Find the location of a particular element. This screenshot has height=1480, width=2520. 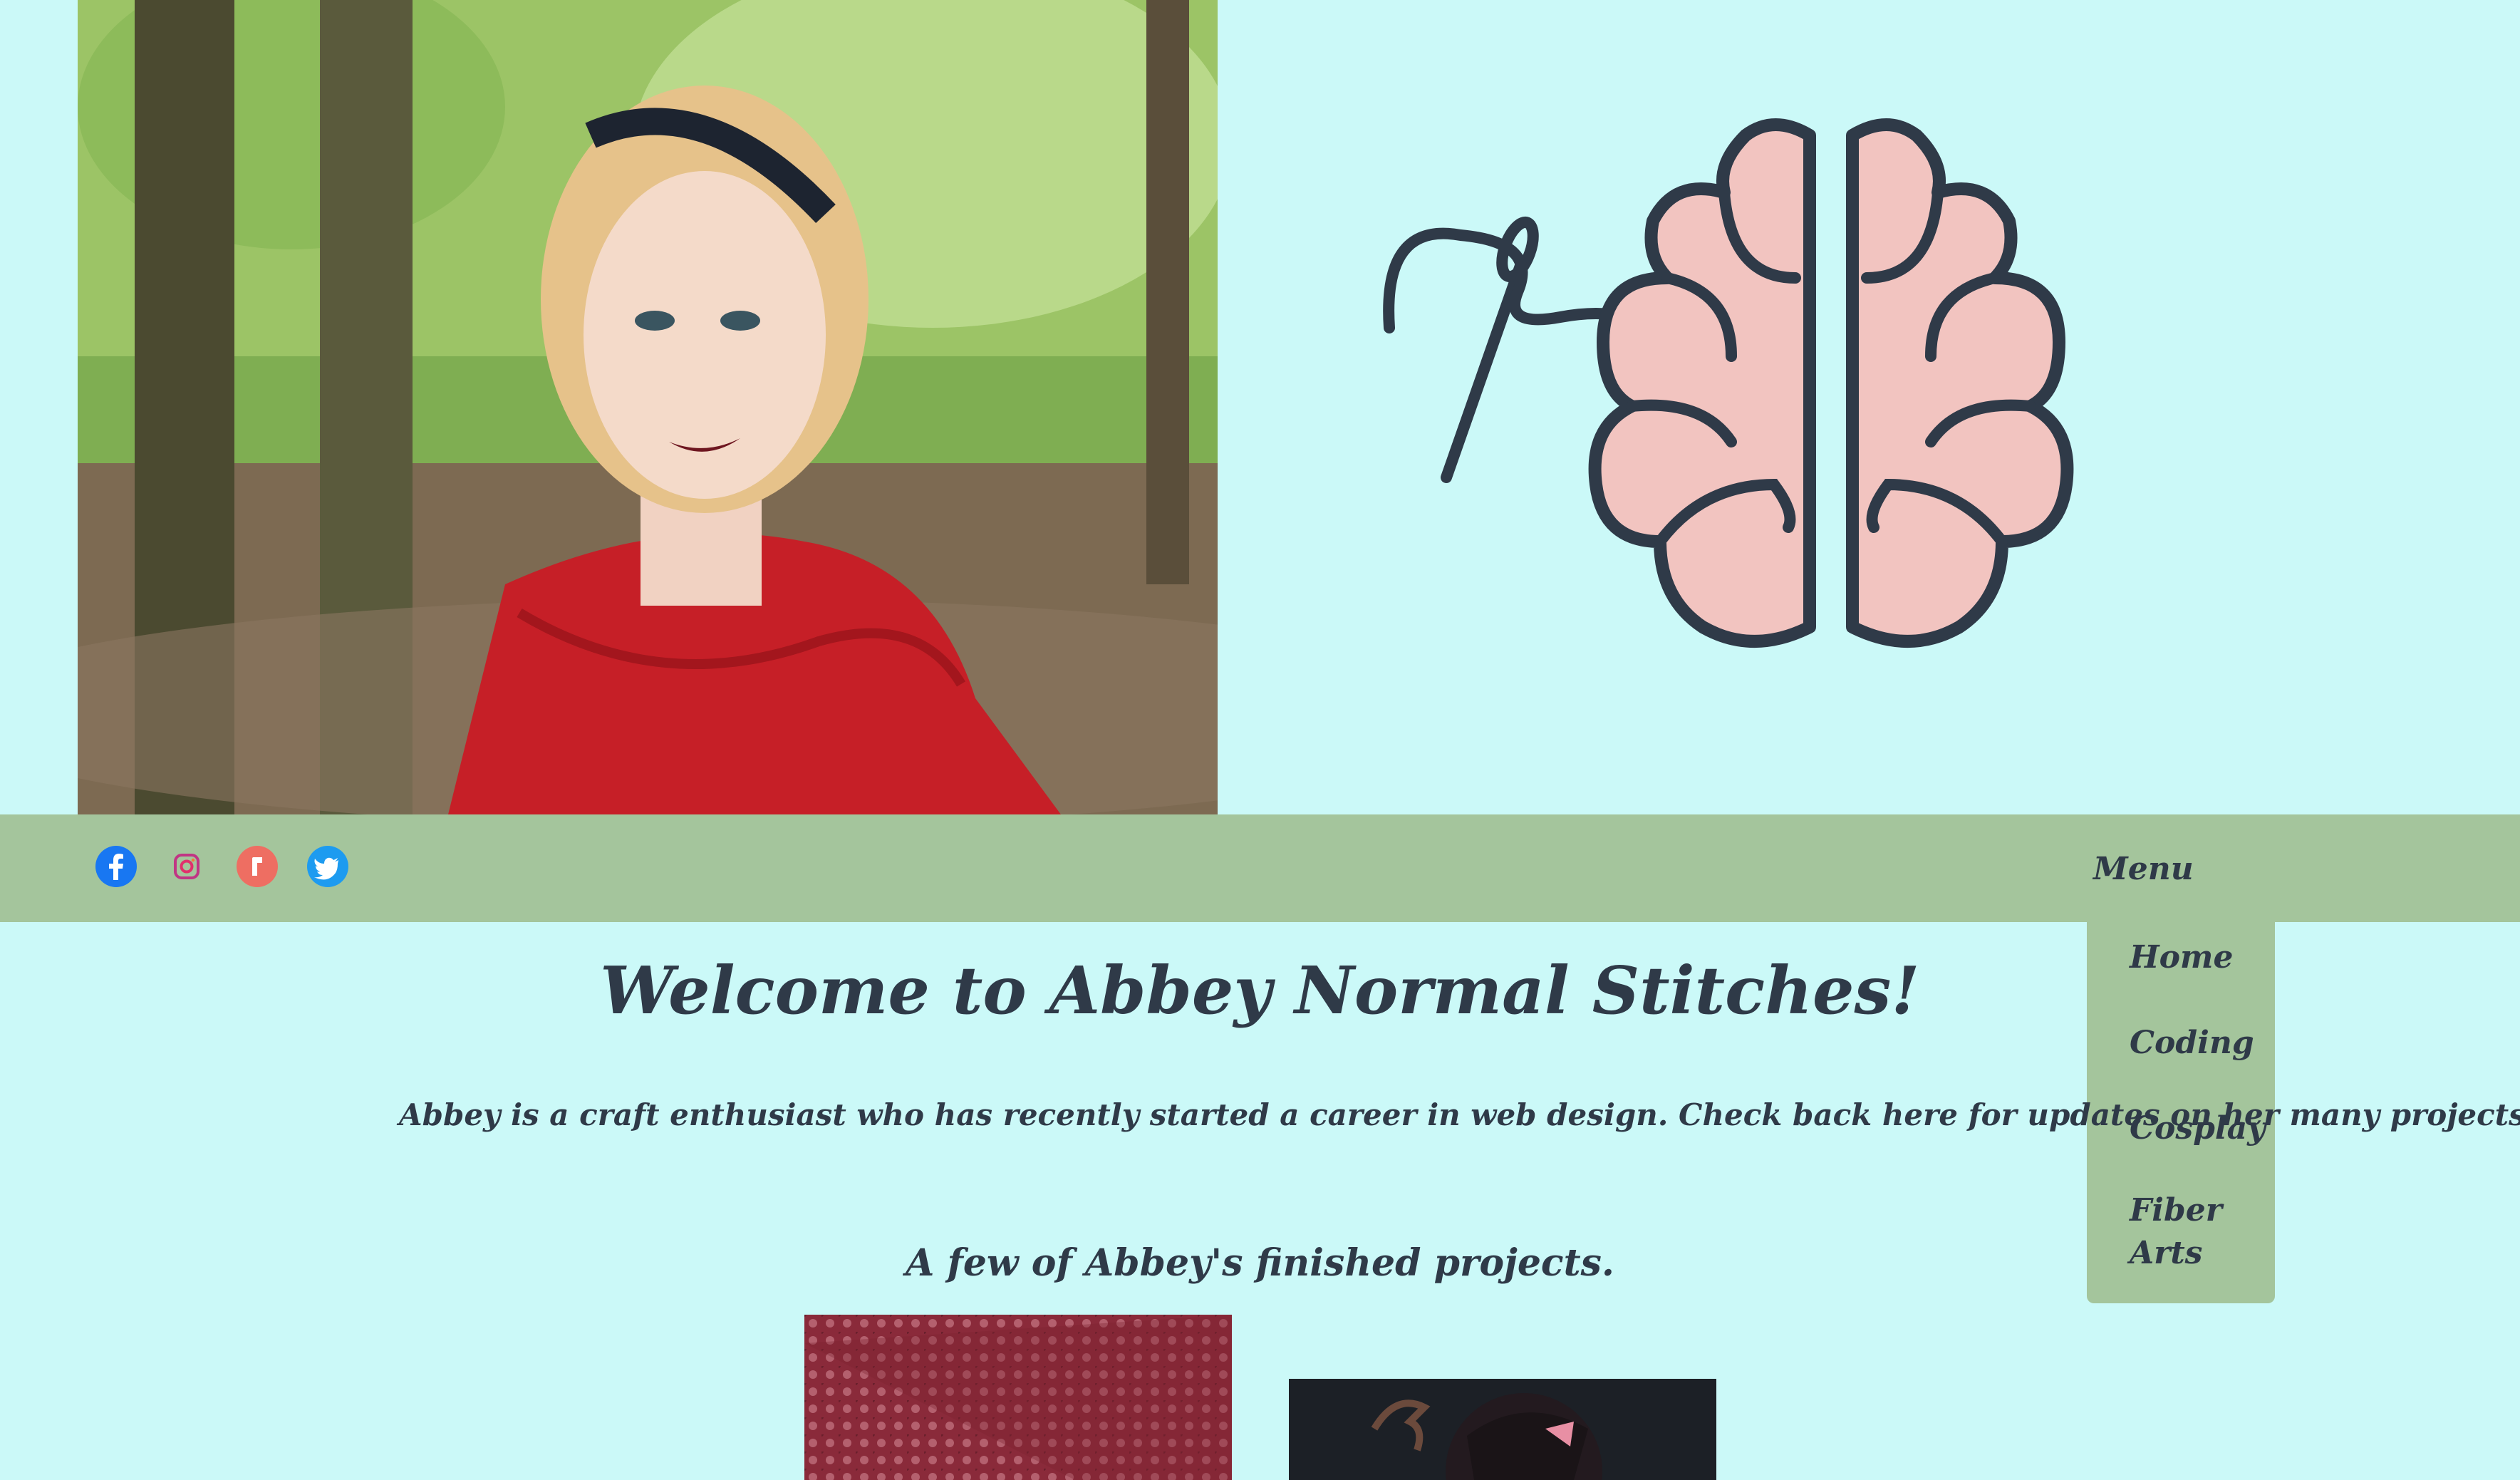

project-thumbnail-cosplay is located at coordinates (1502, 1429).